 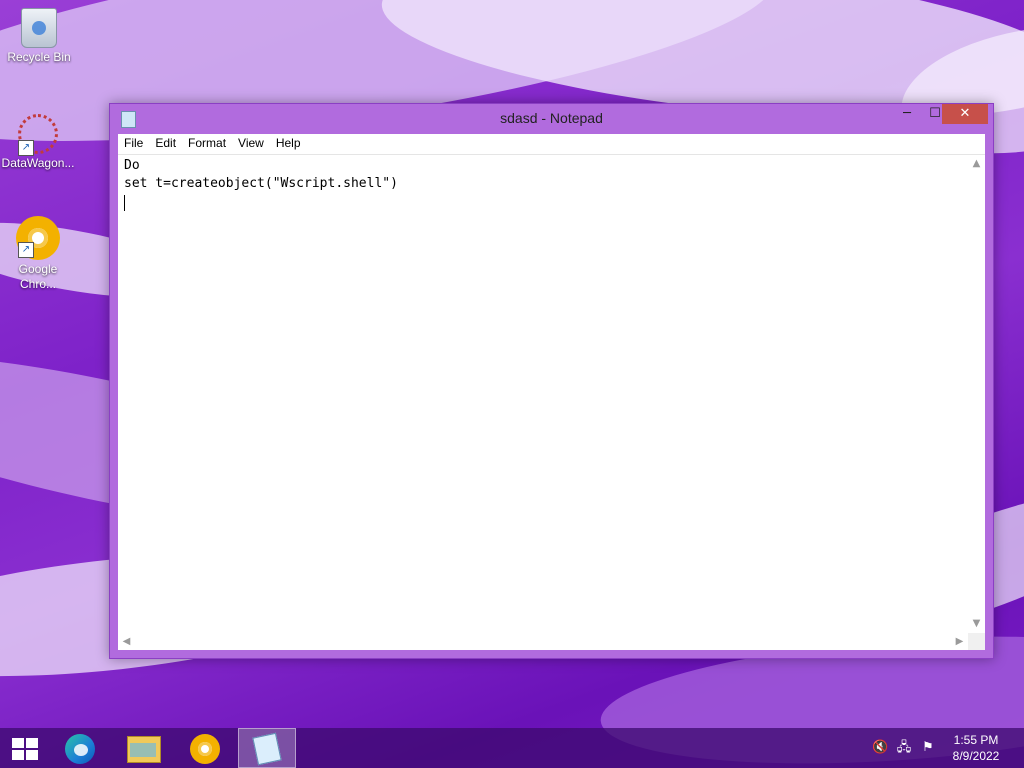 I want to click on clock: 1:55 PM 8/9/2022, so click(x=976, y=748).